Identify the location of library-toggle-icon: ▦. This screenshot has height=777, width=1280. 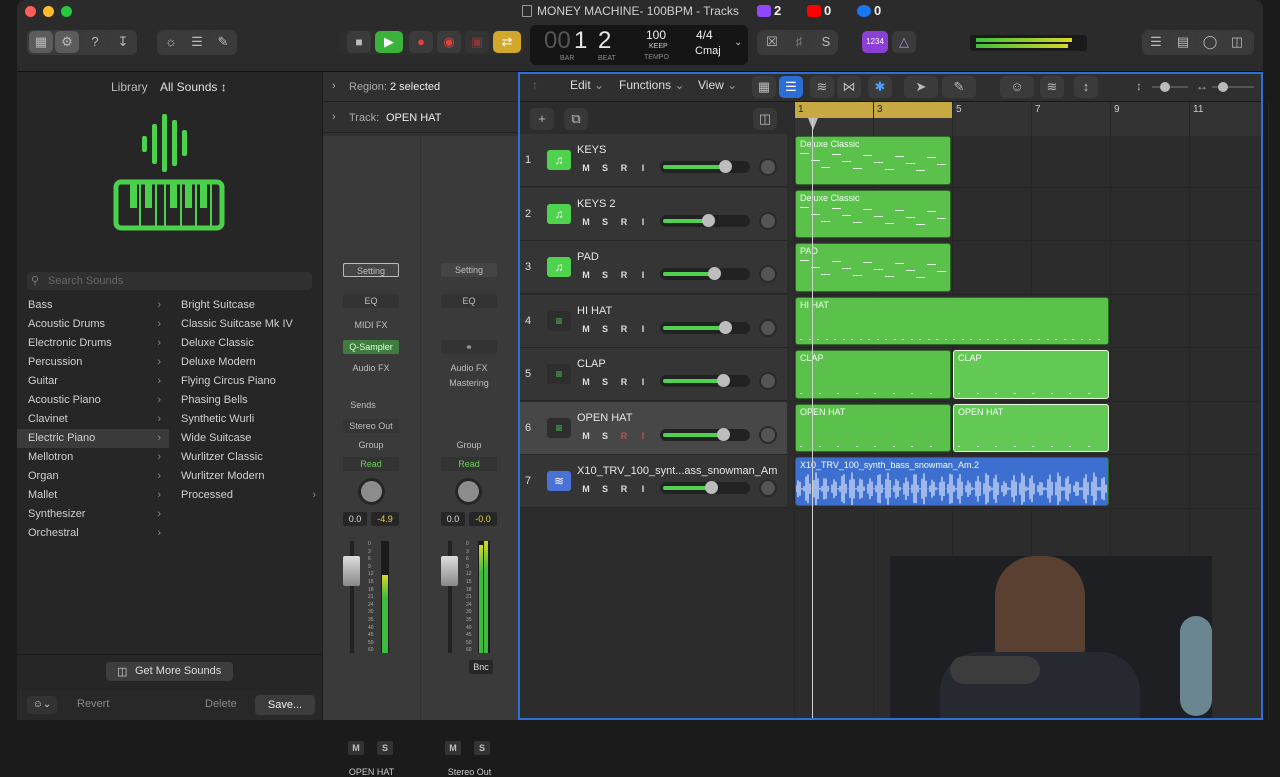
(41, 42).